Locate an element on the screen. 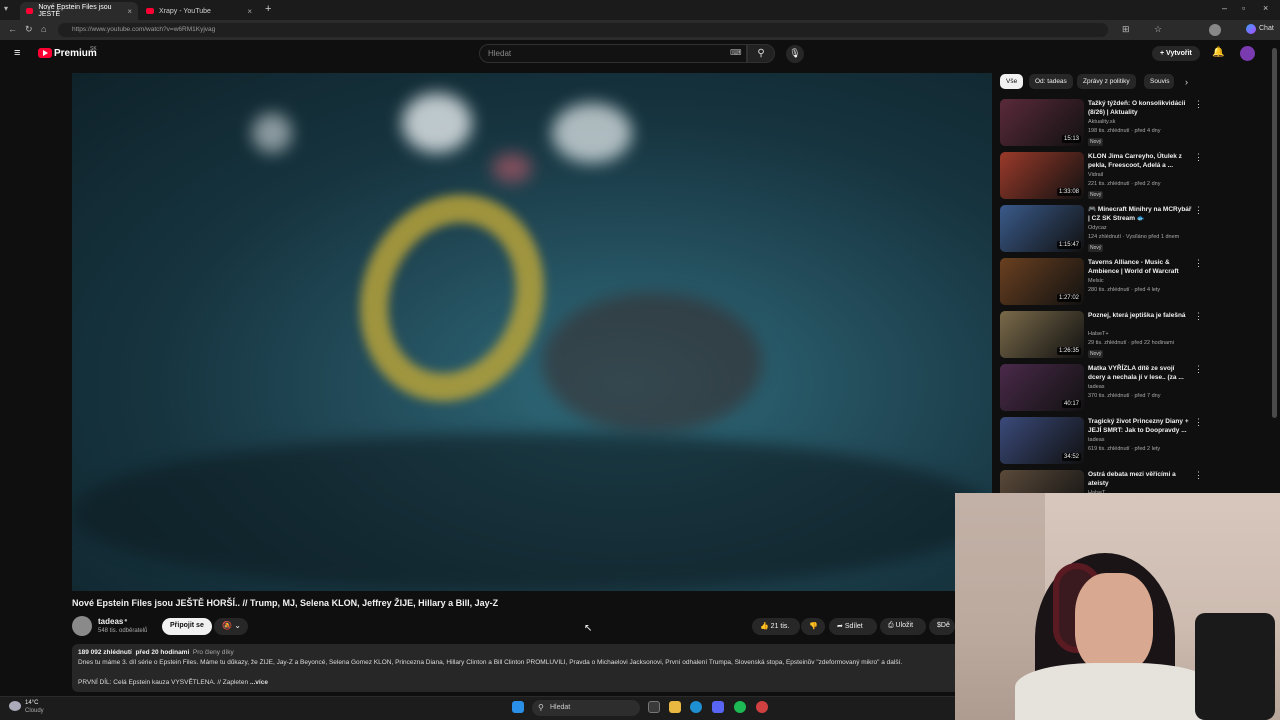 The height and width of the screenshot is (720, 1280). tab-menu-icon: ▾ is located at coordinates (6, 8).